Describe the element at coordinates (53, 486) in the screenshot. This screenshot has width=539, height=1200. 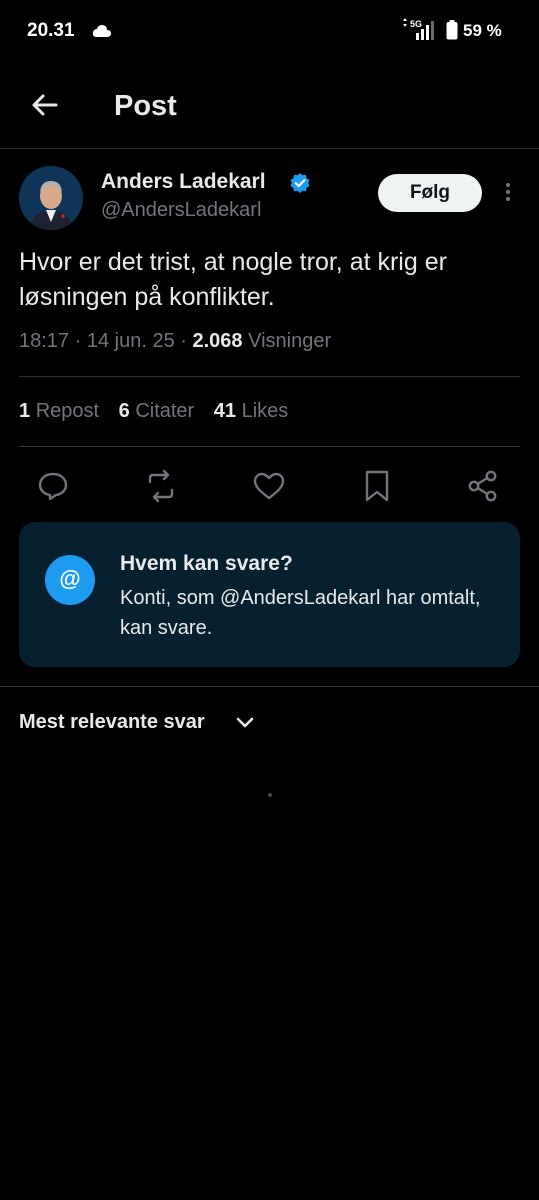
I see `reply-icon` at that location.